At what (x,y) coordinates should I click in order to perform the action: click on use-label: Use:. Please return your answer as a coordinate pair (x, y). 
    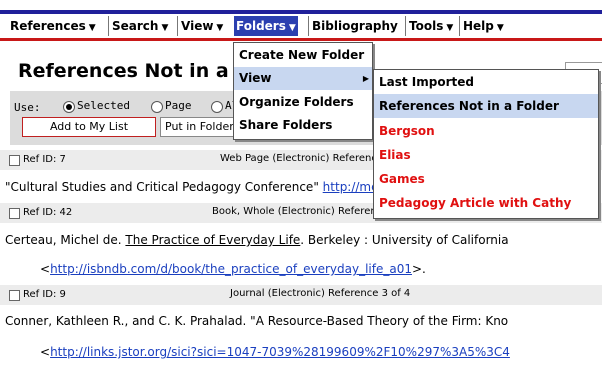
    Looking at the image, I should click on (27, 107).